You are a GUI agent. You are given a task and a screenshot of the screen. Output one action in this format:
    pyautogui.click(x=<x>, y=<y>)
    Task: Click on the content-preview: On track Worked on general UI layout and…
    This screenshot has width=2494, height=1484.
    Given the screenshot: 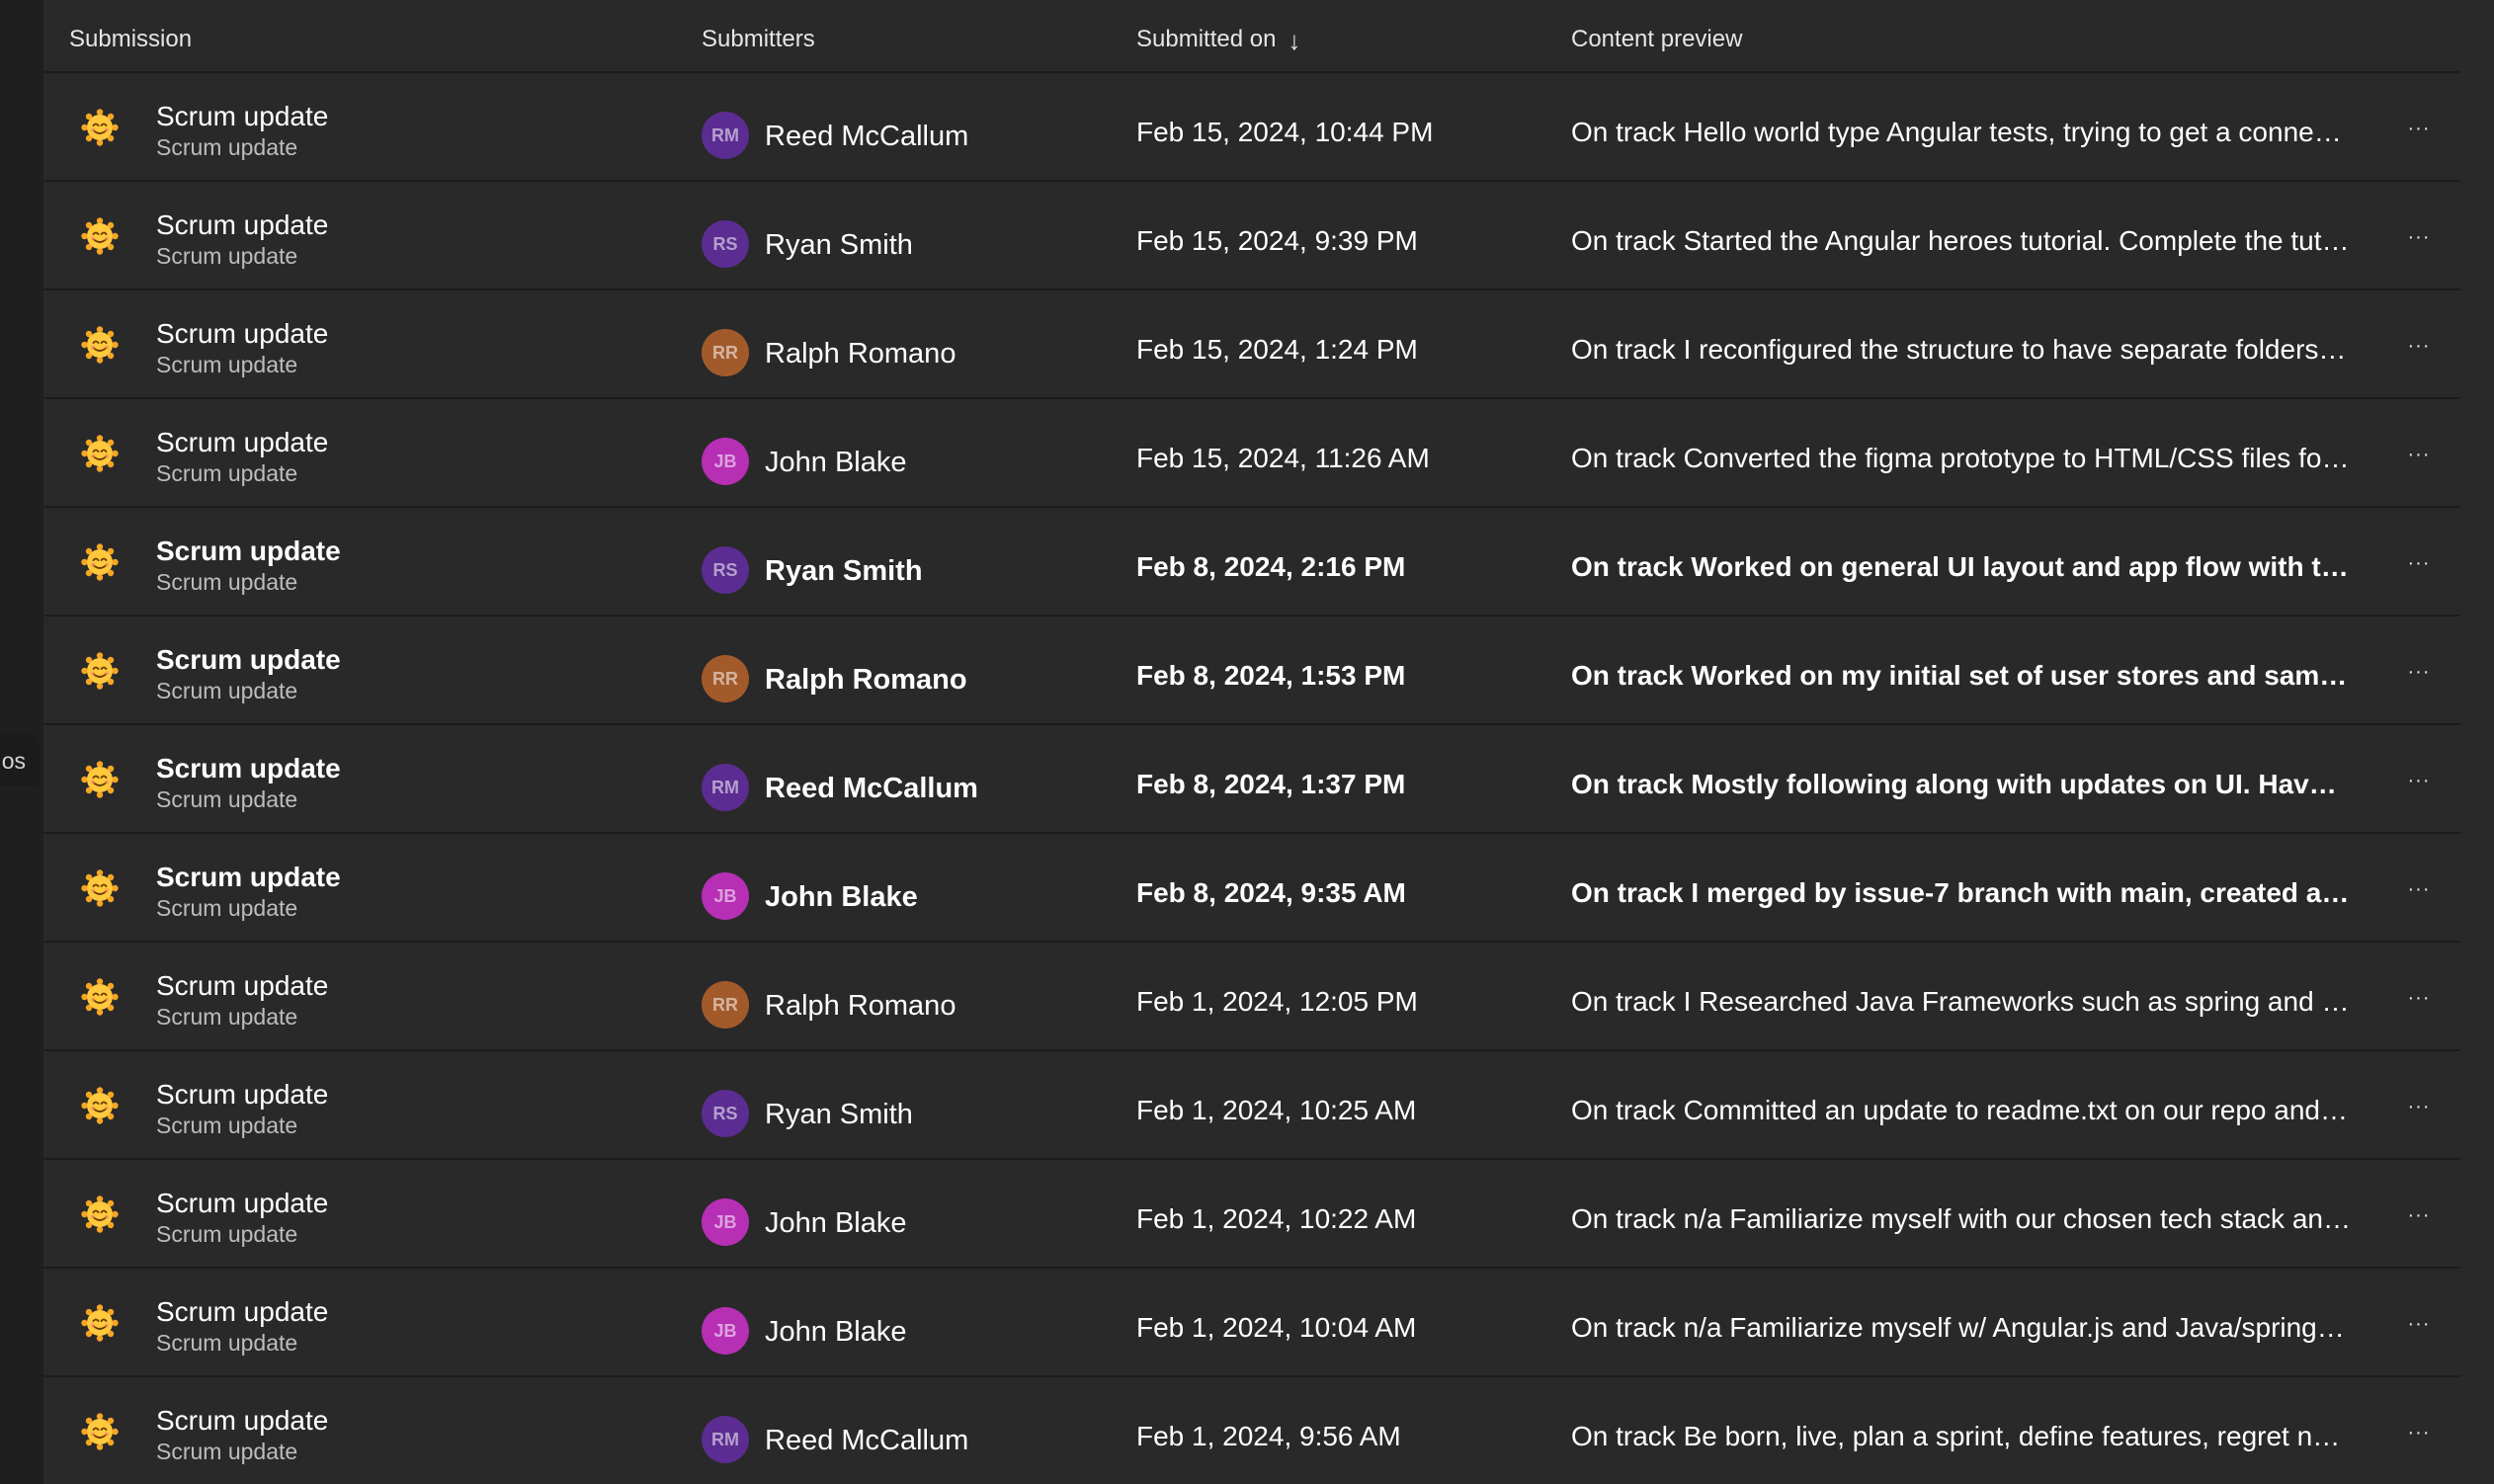 What is the action you would take?
    pyautogui.click(x=1961, y=566)
    